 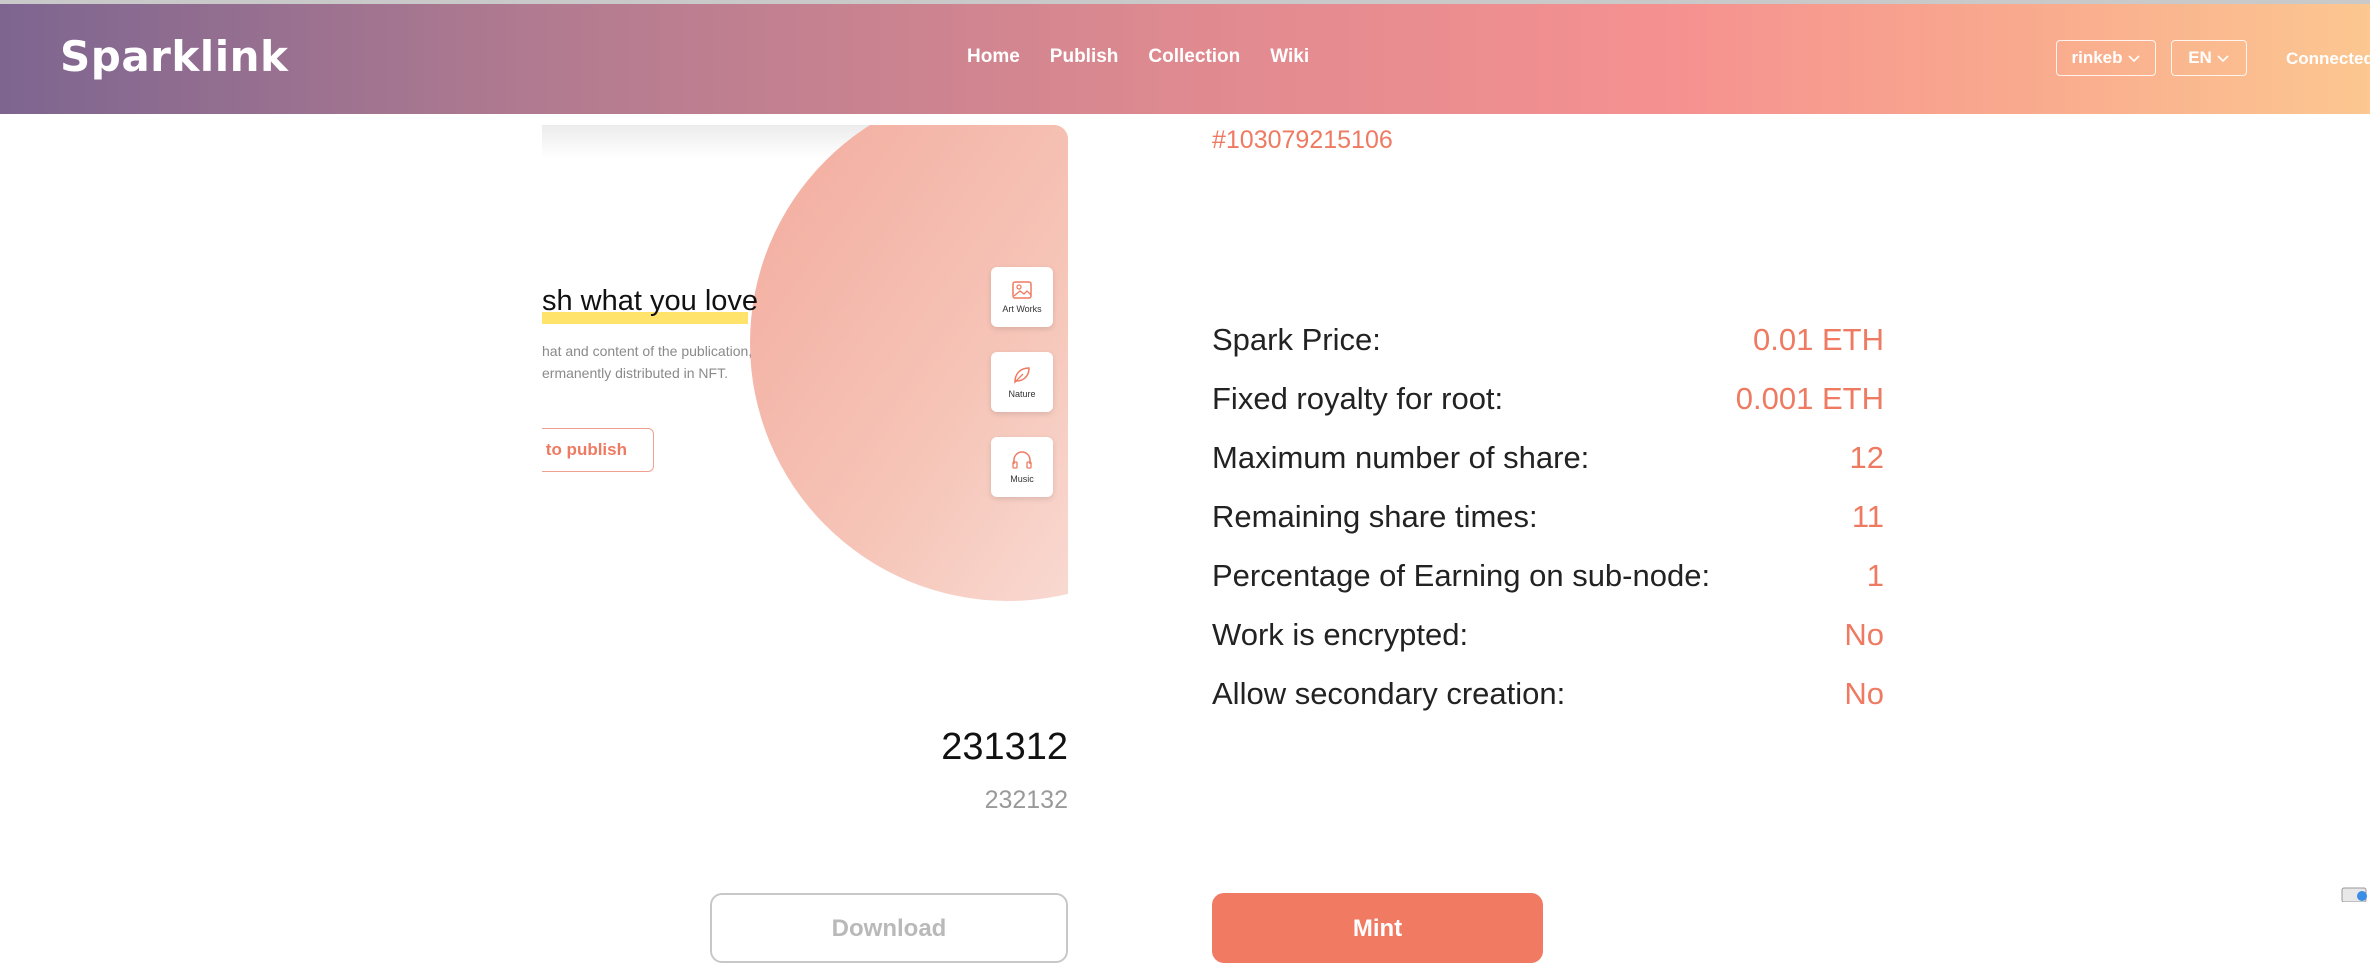 What do you see at coordinates (1022, 394) in the screenshot?
I see `category-label: Nature` at bounding box center [1022, 394].